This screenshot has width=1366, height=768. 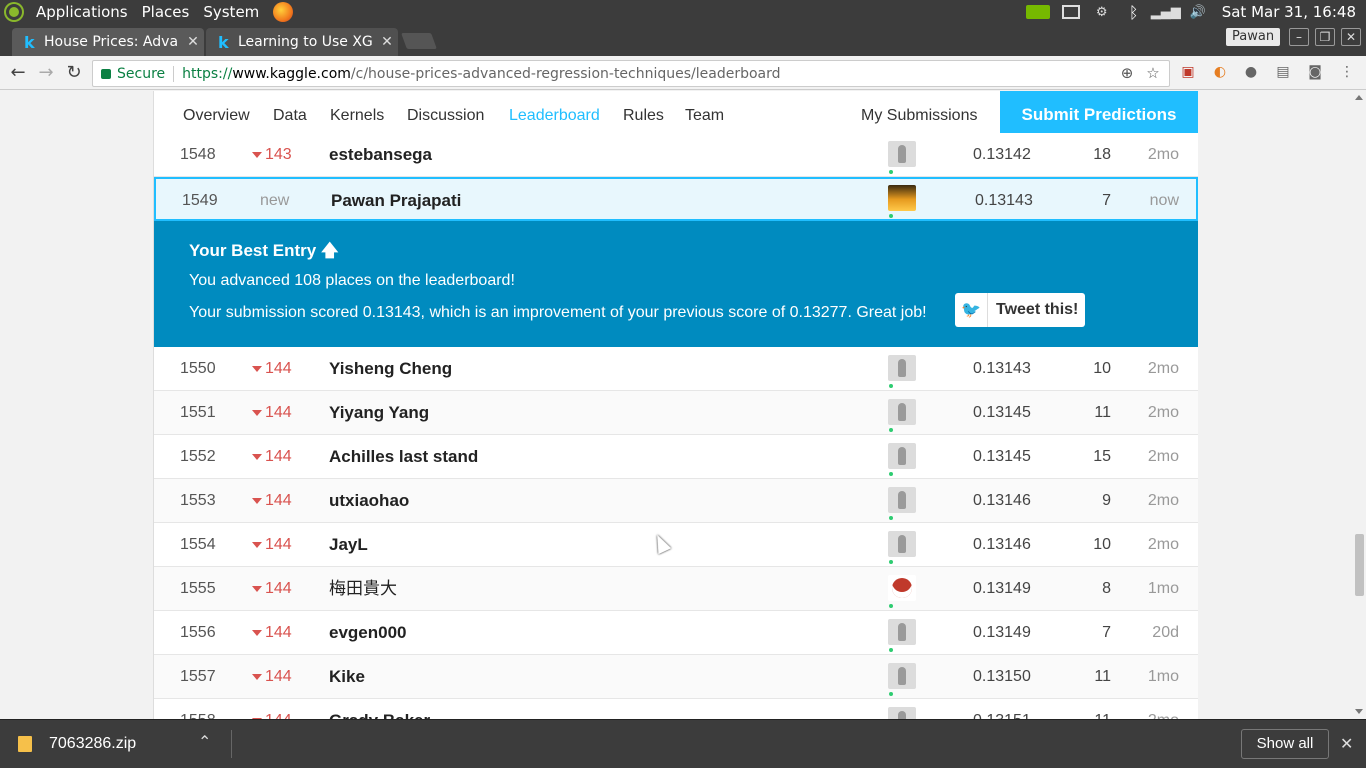 I want to click on extension-icon-4: ▤, so click(x=1283, y=73).